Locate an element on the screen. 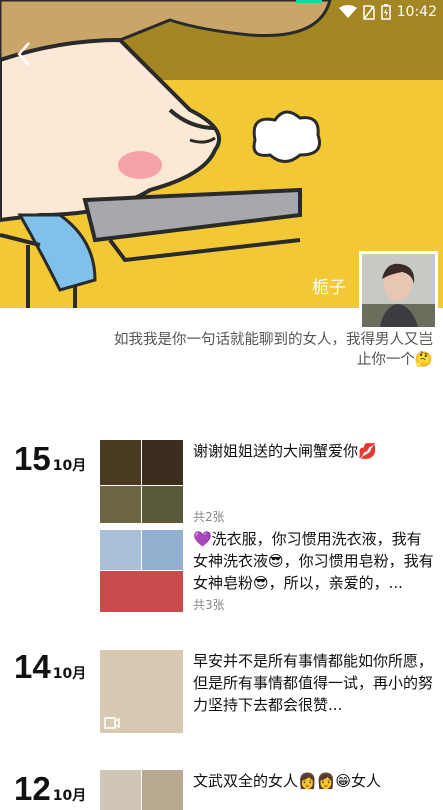 The width and height of the screenshot is (443, 810). status-accent is located at coordinates (309, 1).